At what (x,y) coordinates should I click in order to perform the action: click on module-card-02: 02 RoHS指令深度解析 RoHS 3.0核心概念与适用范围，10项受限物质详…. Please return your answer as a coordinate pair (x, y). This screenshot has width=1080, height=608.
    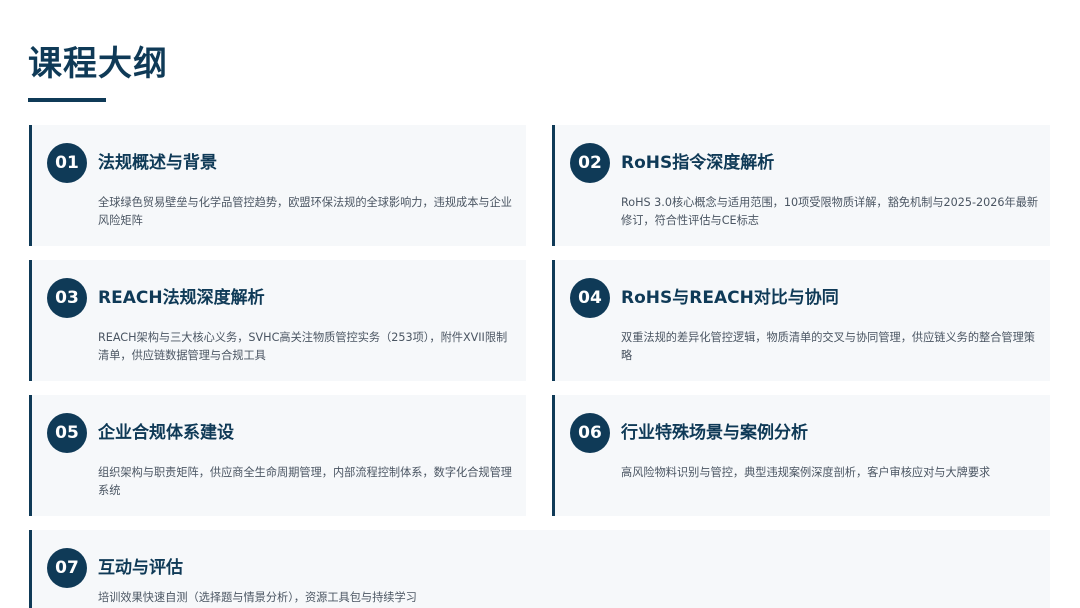
    Looking at the image, I should click on (801, 185).